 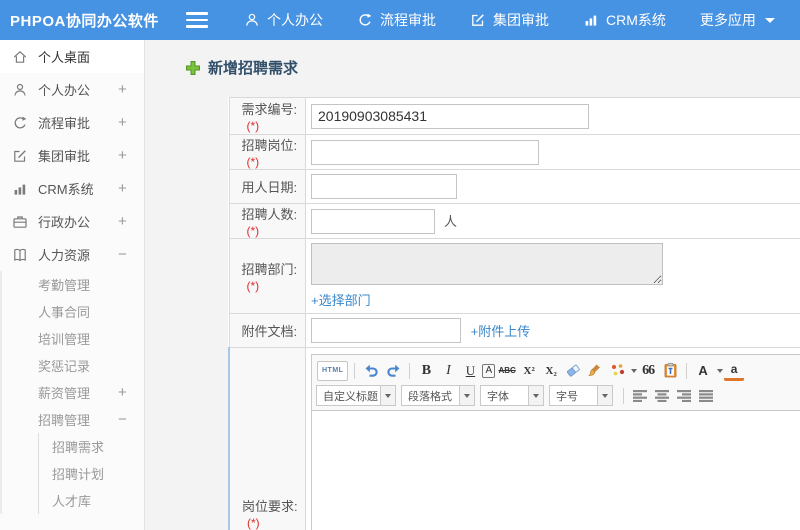 I want to click on sidebar-item-attendance: 考勤管理, so click(x=73, y=284).